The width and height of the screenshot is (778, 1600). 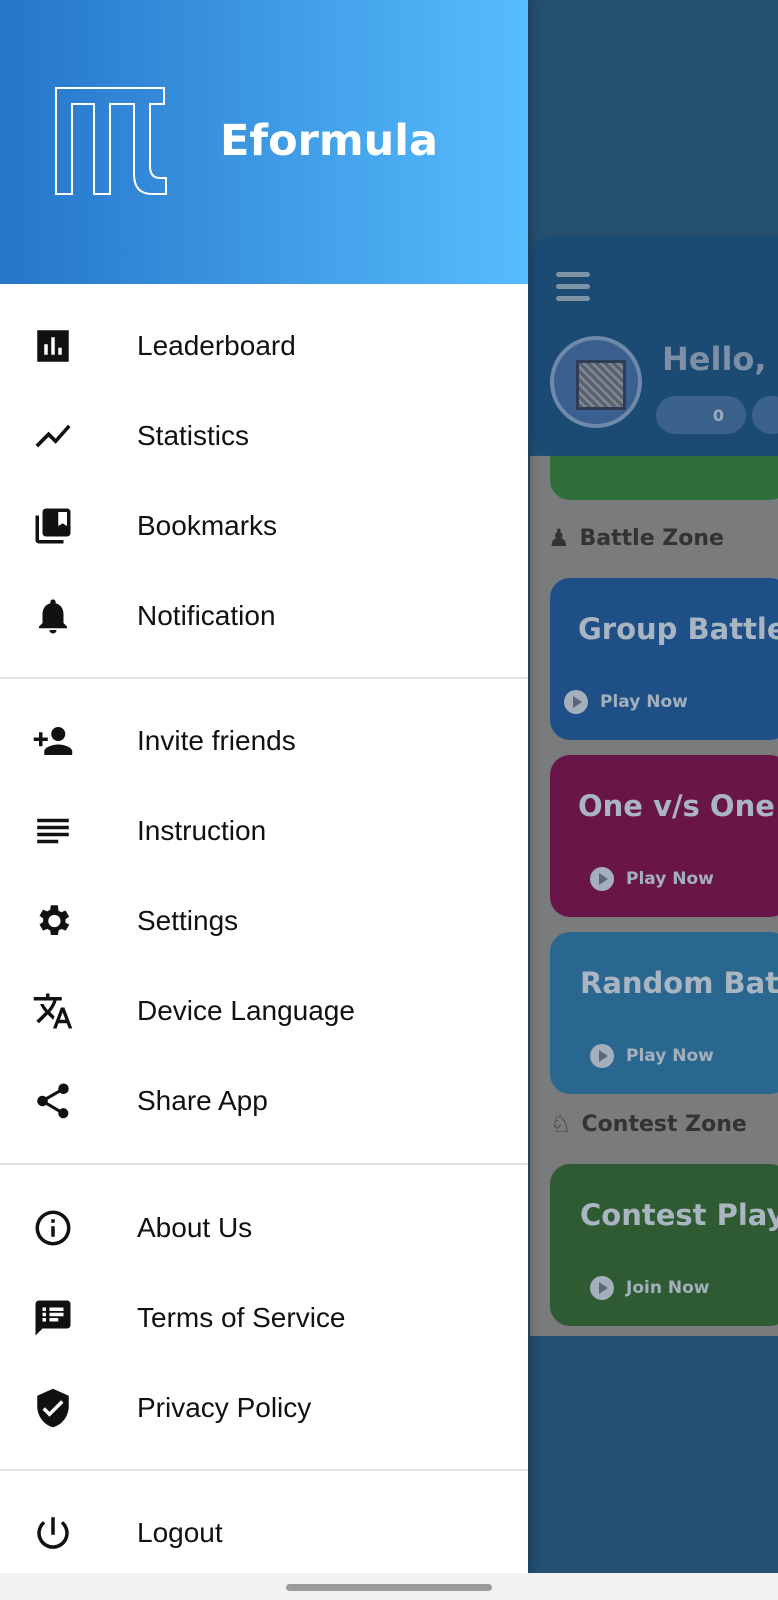 I want to click on battle-zone-title: ♟ Battle Zone, so click(x=636, y=538).